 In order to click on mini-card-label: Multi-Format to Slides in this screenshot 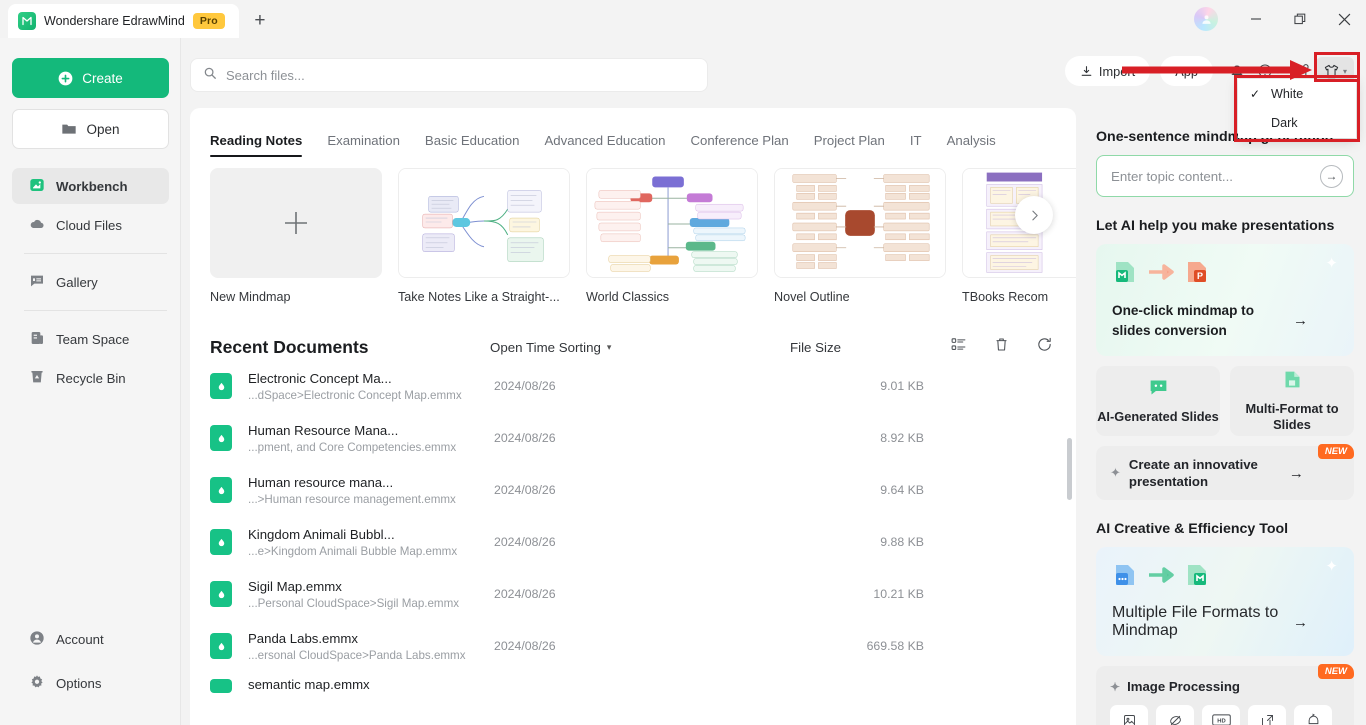, I will do `click(1292, 417)`.